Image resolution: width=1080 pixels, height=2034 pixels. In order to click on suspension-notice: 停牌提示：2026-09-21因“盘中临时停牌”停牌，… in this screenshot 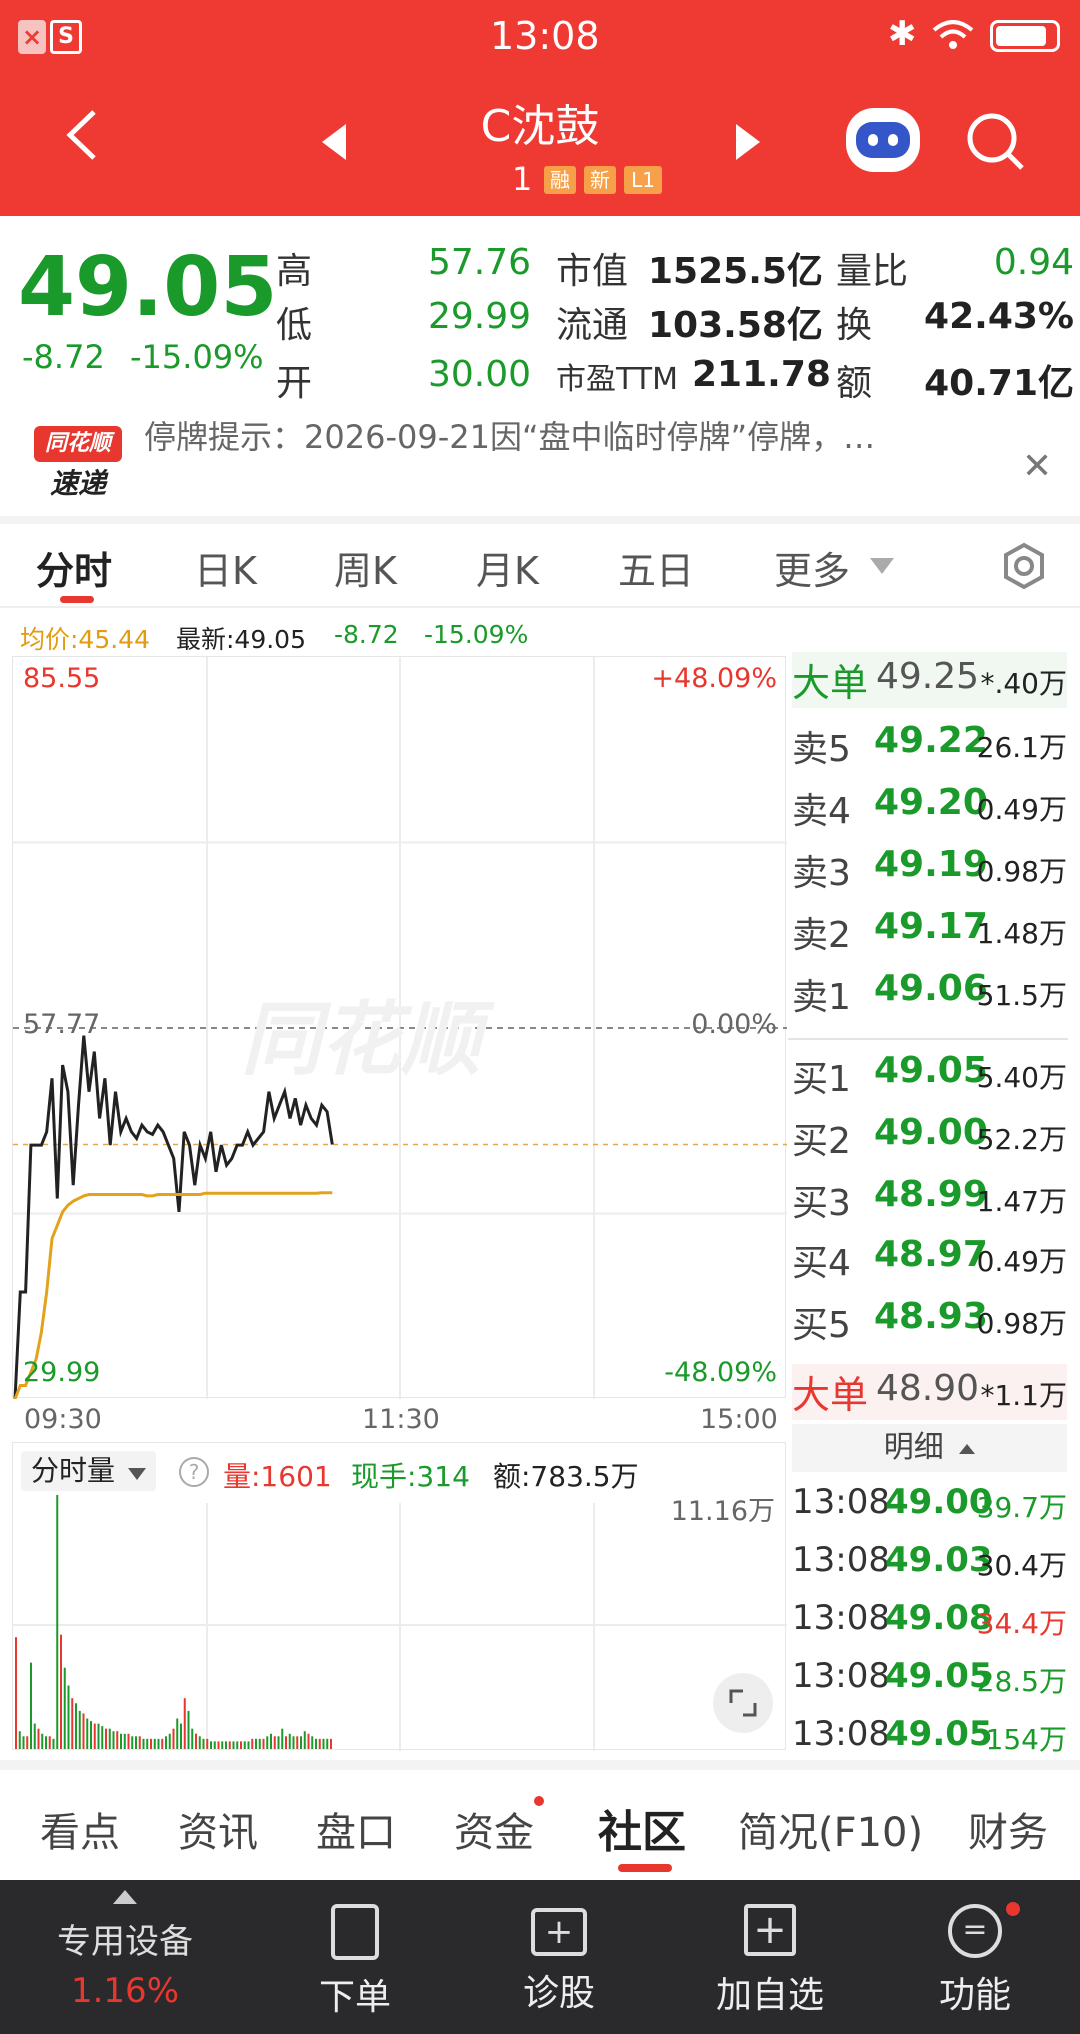, I will do `click(574, 435)`.